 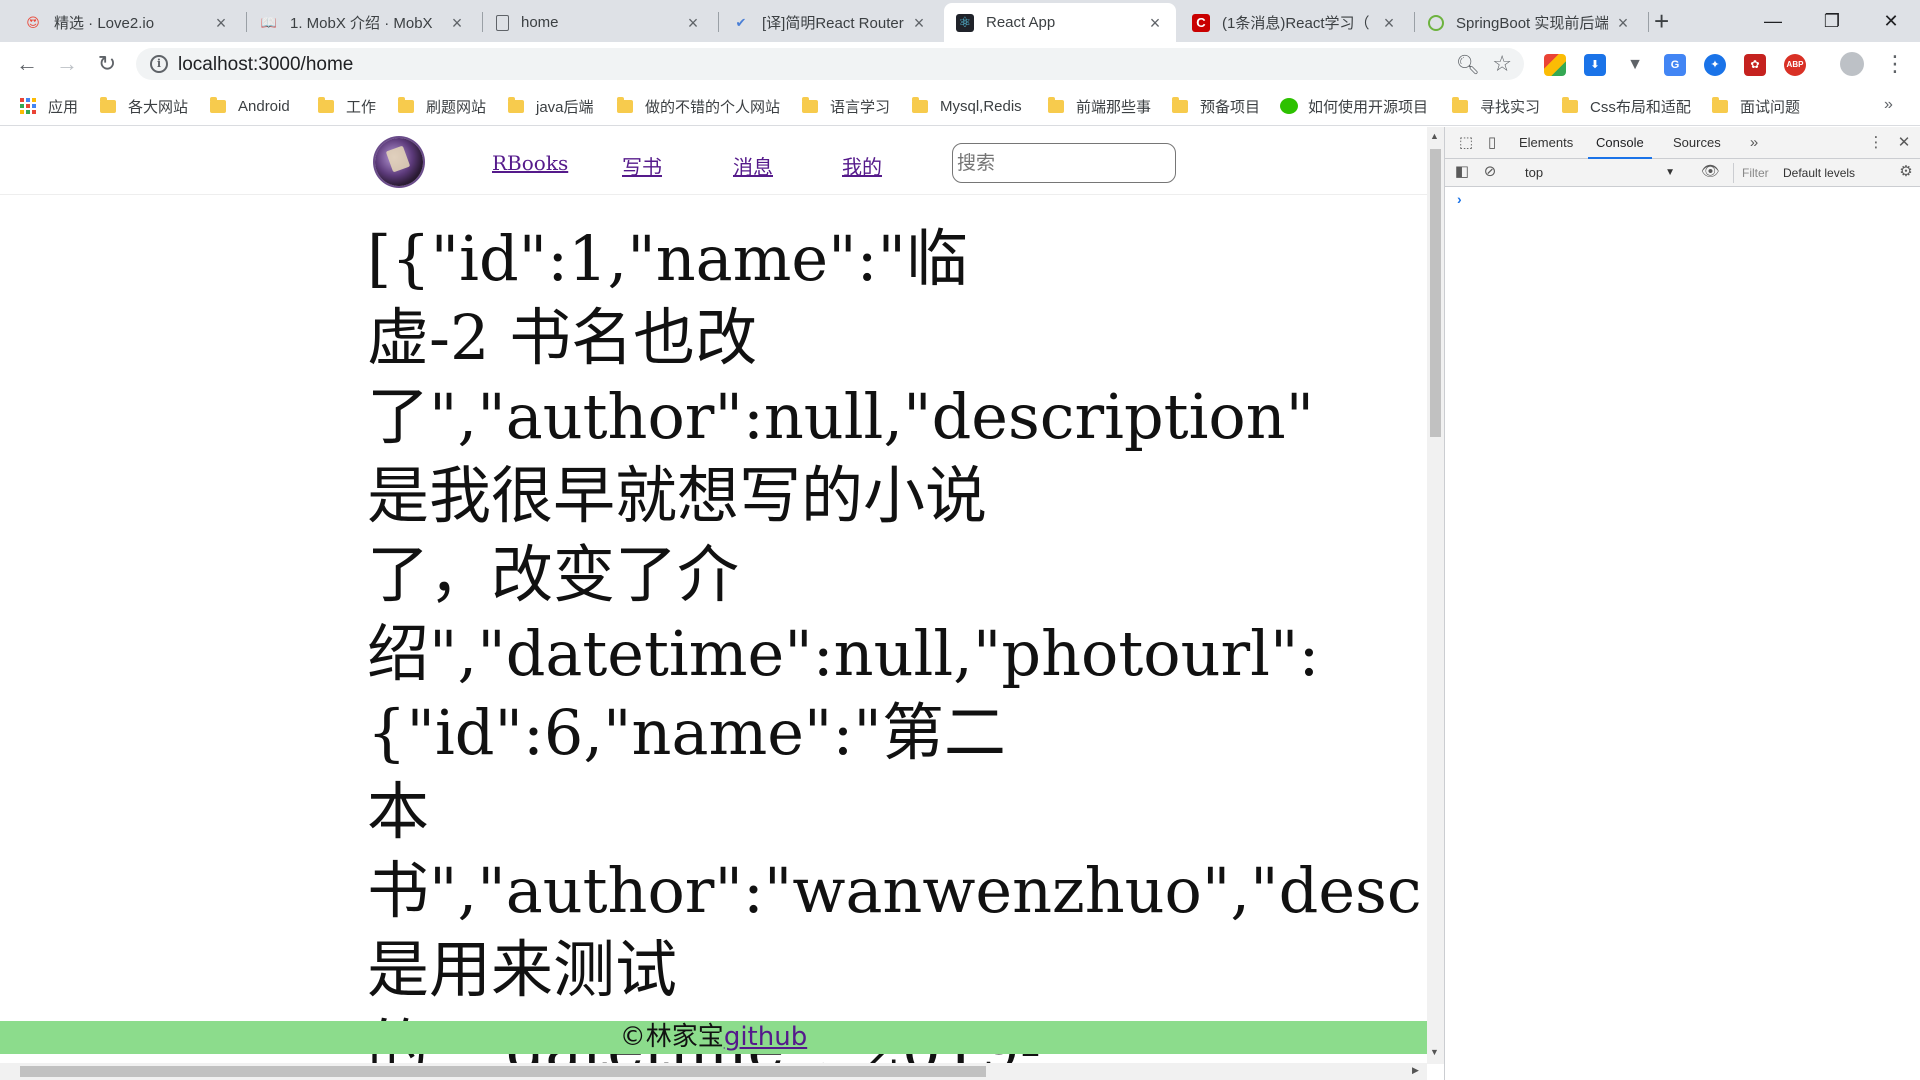 What do you see at coordinates (144, 106) in the screenshot?
I see `bookmark-folder: 各大网站` at bounding box center [144, 106].